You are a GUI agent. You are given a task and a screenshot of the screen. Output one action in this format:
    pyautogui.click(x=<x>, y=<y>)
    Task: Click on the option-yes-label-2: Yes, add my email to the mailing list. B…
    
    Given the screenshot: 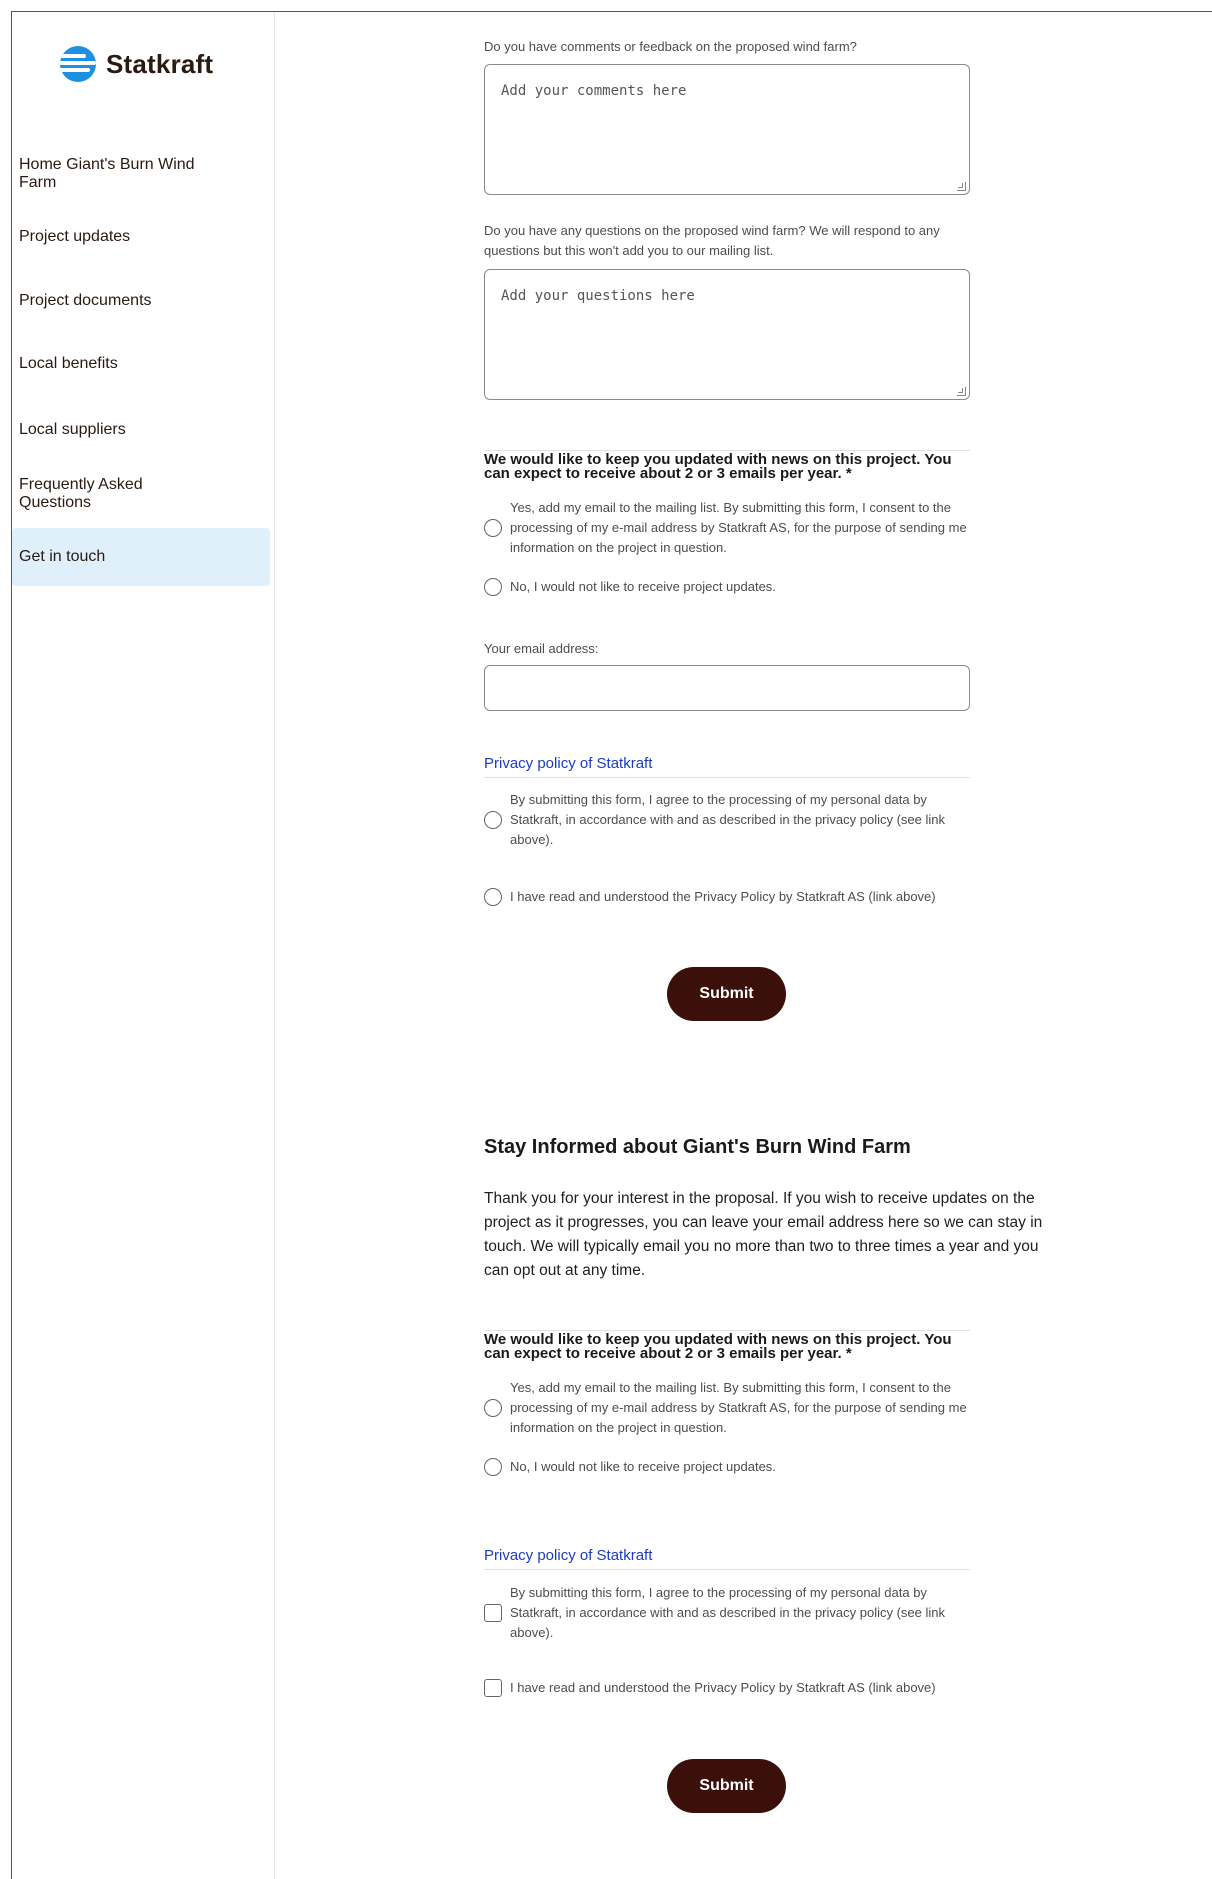 What is the action you would take?
    pyautogui.click(x=738, y=1407)
    